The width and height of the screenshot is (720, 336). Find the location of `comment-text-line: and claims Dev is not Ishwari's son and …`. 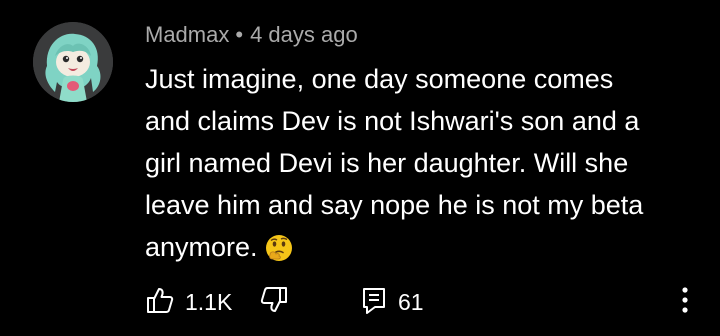

comment-text-line: and claims Dev is not Ishwari's son and … is located at coordinates (392, 121).